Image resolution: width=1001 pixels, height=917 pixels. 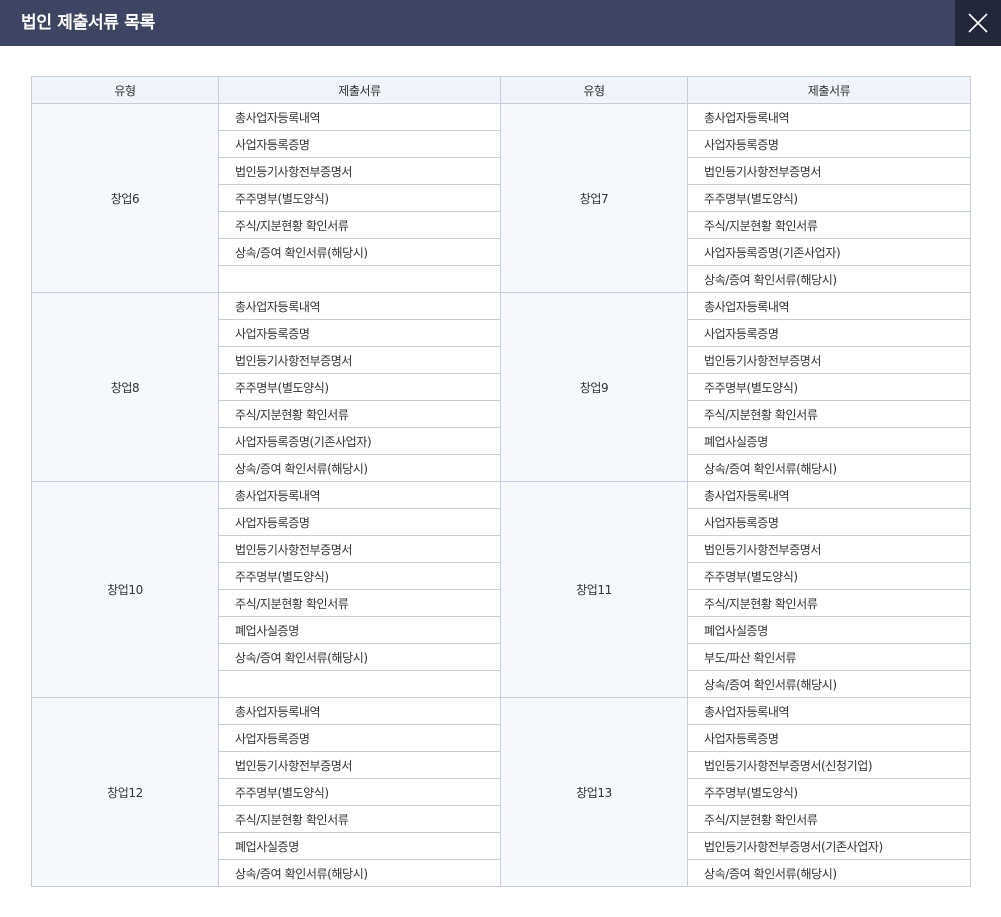 I want to click on type-cell: 창업10, so click(x=125, y=589).